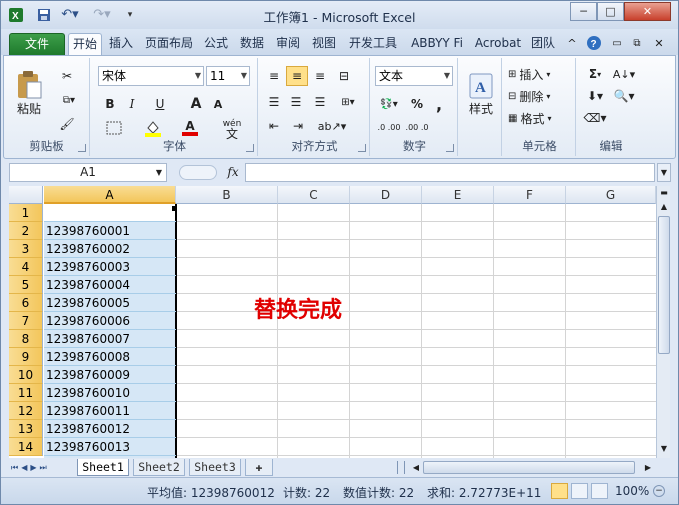 This screenshot has width=679, height=505. What do you see at coordinates (416, 467) in the screenshot?
I see `scroll-left-icon: ◀` at bounding box center [416, 467].